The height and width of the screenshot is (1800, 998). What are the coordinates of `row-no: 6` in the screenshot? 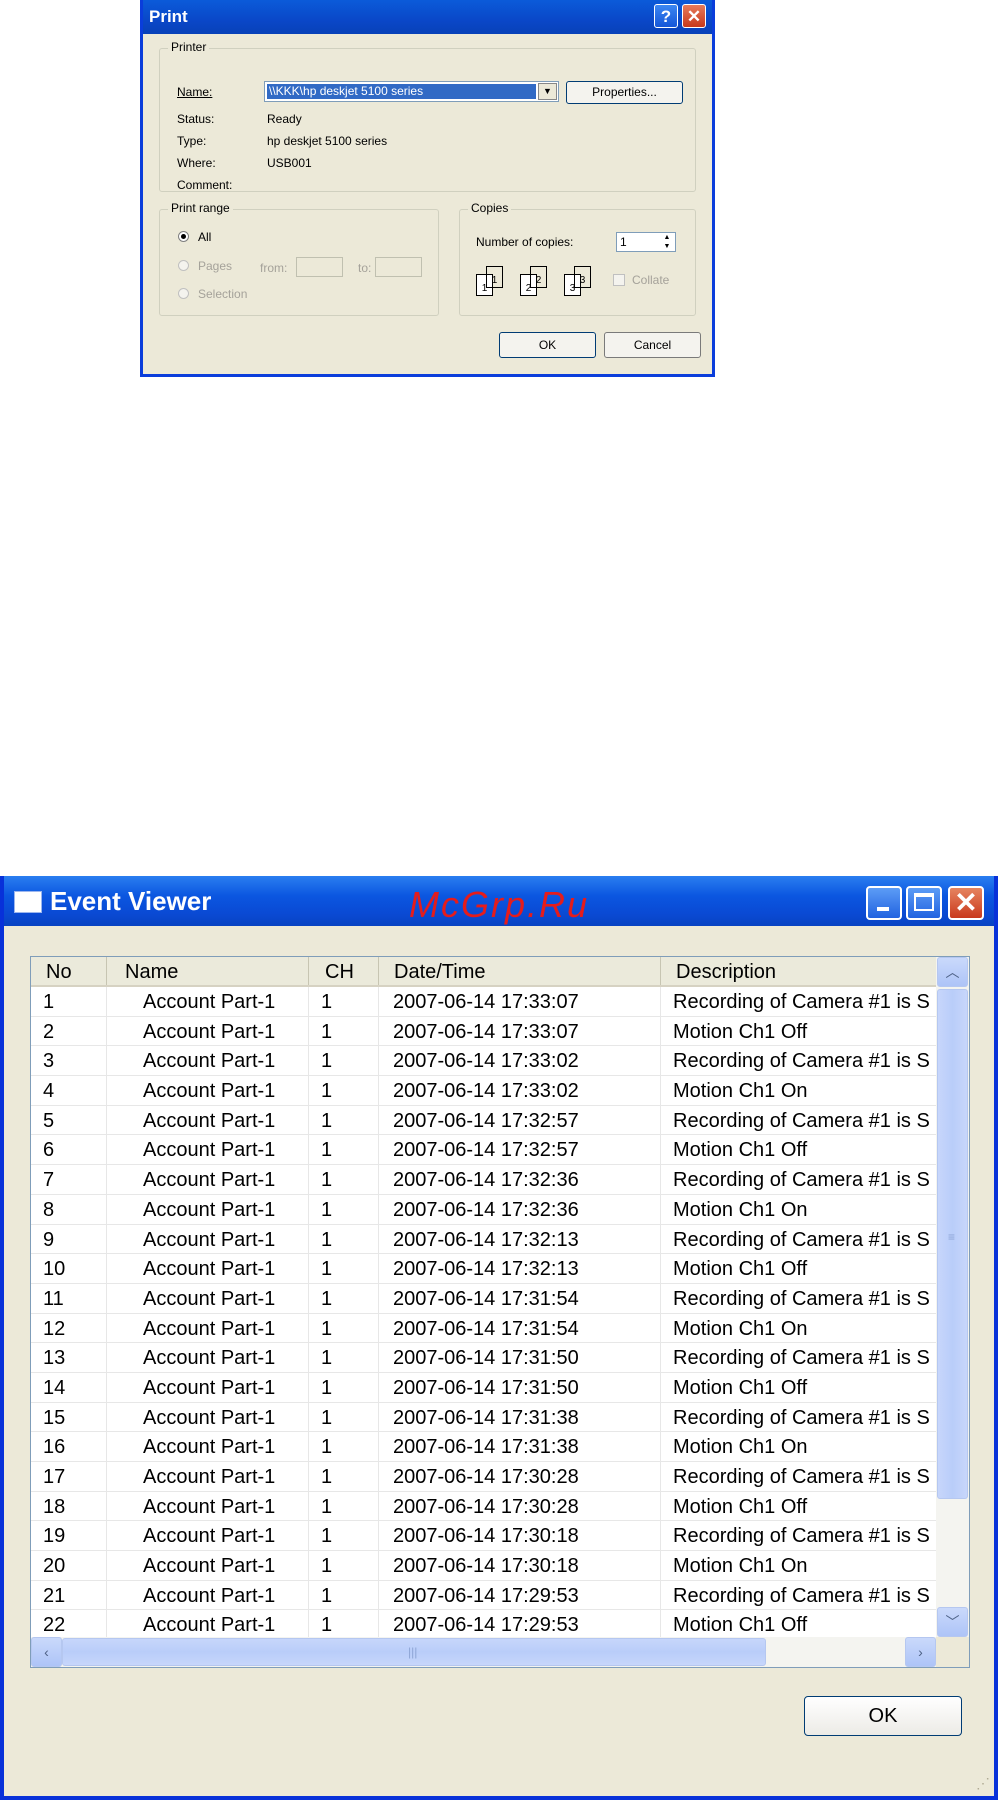 It's located at (69, 1150).